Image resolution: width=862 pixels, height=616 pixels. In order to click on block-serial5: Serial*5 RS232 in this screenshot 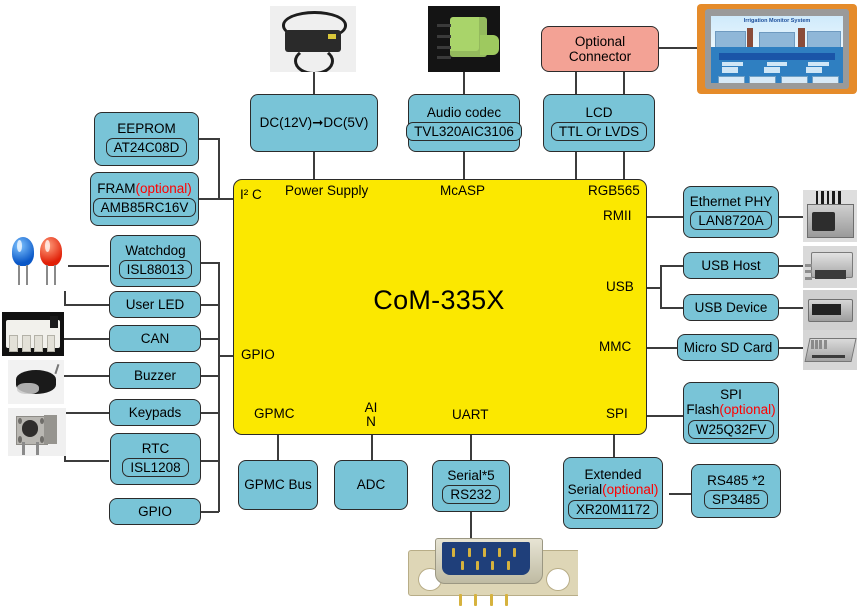, I will do `click(471, 486)`.